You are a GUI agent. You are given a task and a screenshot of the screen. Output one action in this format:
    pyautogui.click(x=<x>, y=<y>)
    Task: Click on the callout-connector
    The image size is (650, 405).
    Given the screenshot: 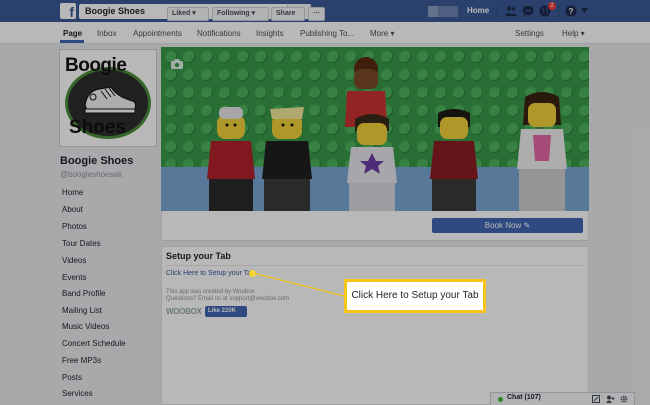 What is the action you would take?
    pyautogui.click(x=298, y=284)
    